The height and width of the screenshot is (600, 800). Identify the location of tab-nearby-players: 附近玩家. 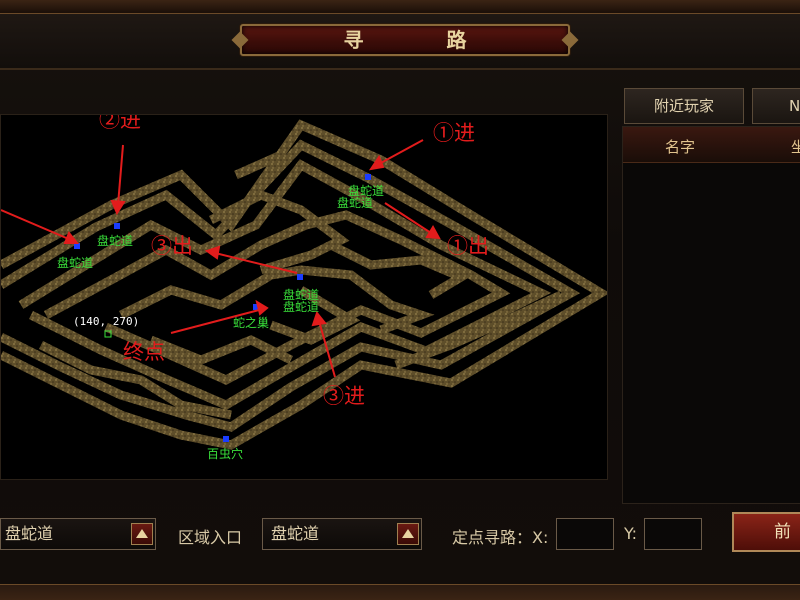
(684, 106).